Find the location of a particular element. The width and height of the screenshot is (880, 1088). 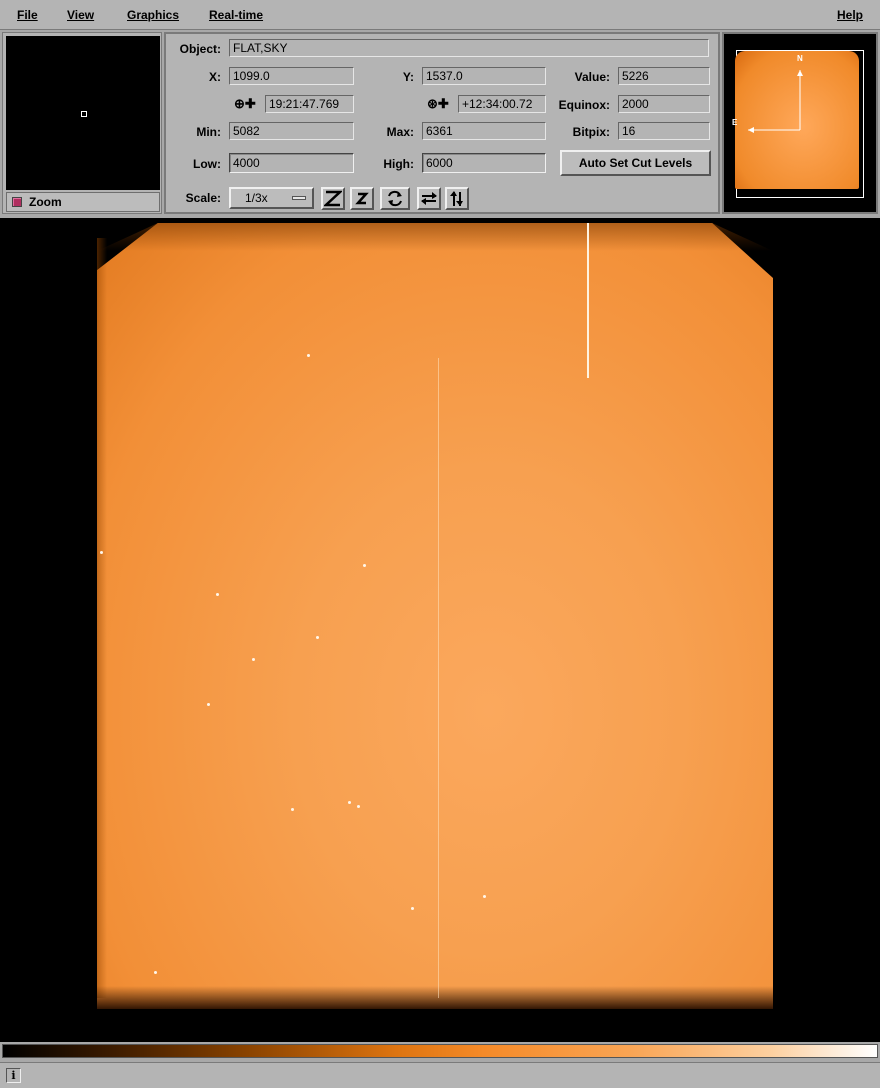

image-top-vignette is located at coordinates (435, 237).